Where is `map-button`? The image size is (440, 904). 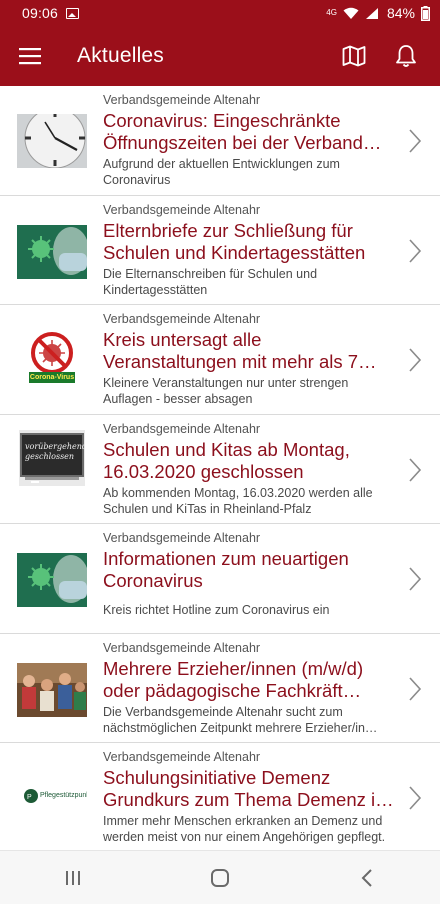 map-button is located at coordinates (354, 56).